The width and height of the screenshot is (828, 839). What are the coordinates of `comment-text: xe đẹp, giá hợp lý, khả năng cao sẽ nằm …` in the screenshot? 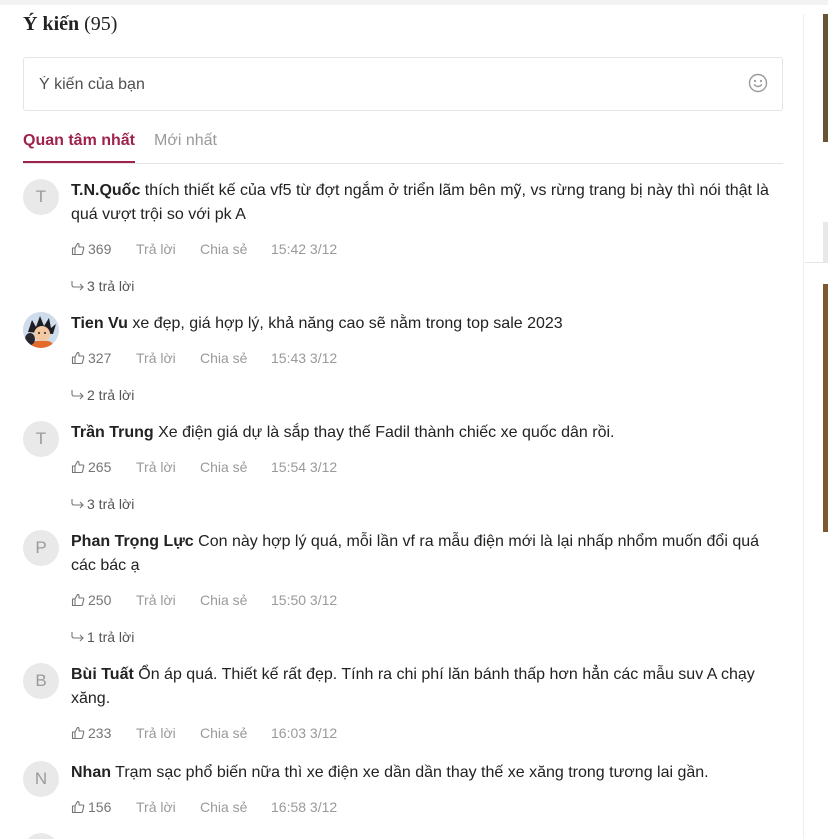 It's located at (347, 323).